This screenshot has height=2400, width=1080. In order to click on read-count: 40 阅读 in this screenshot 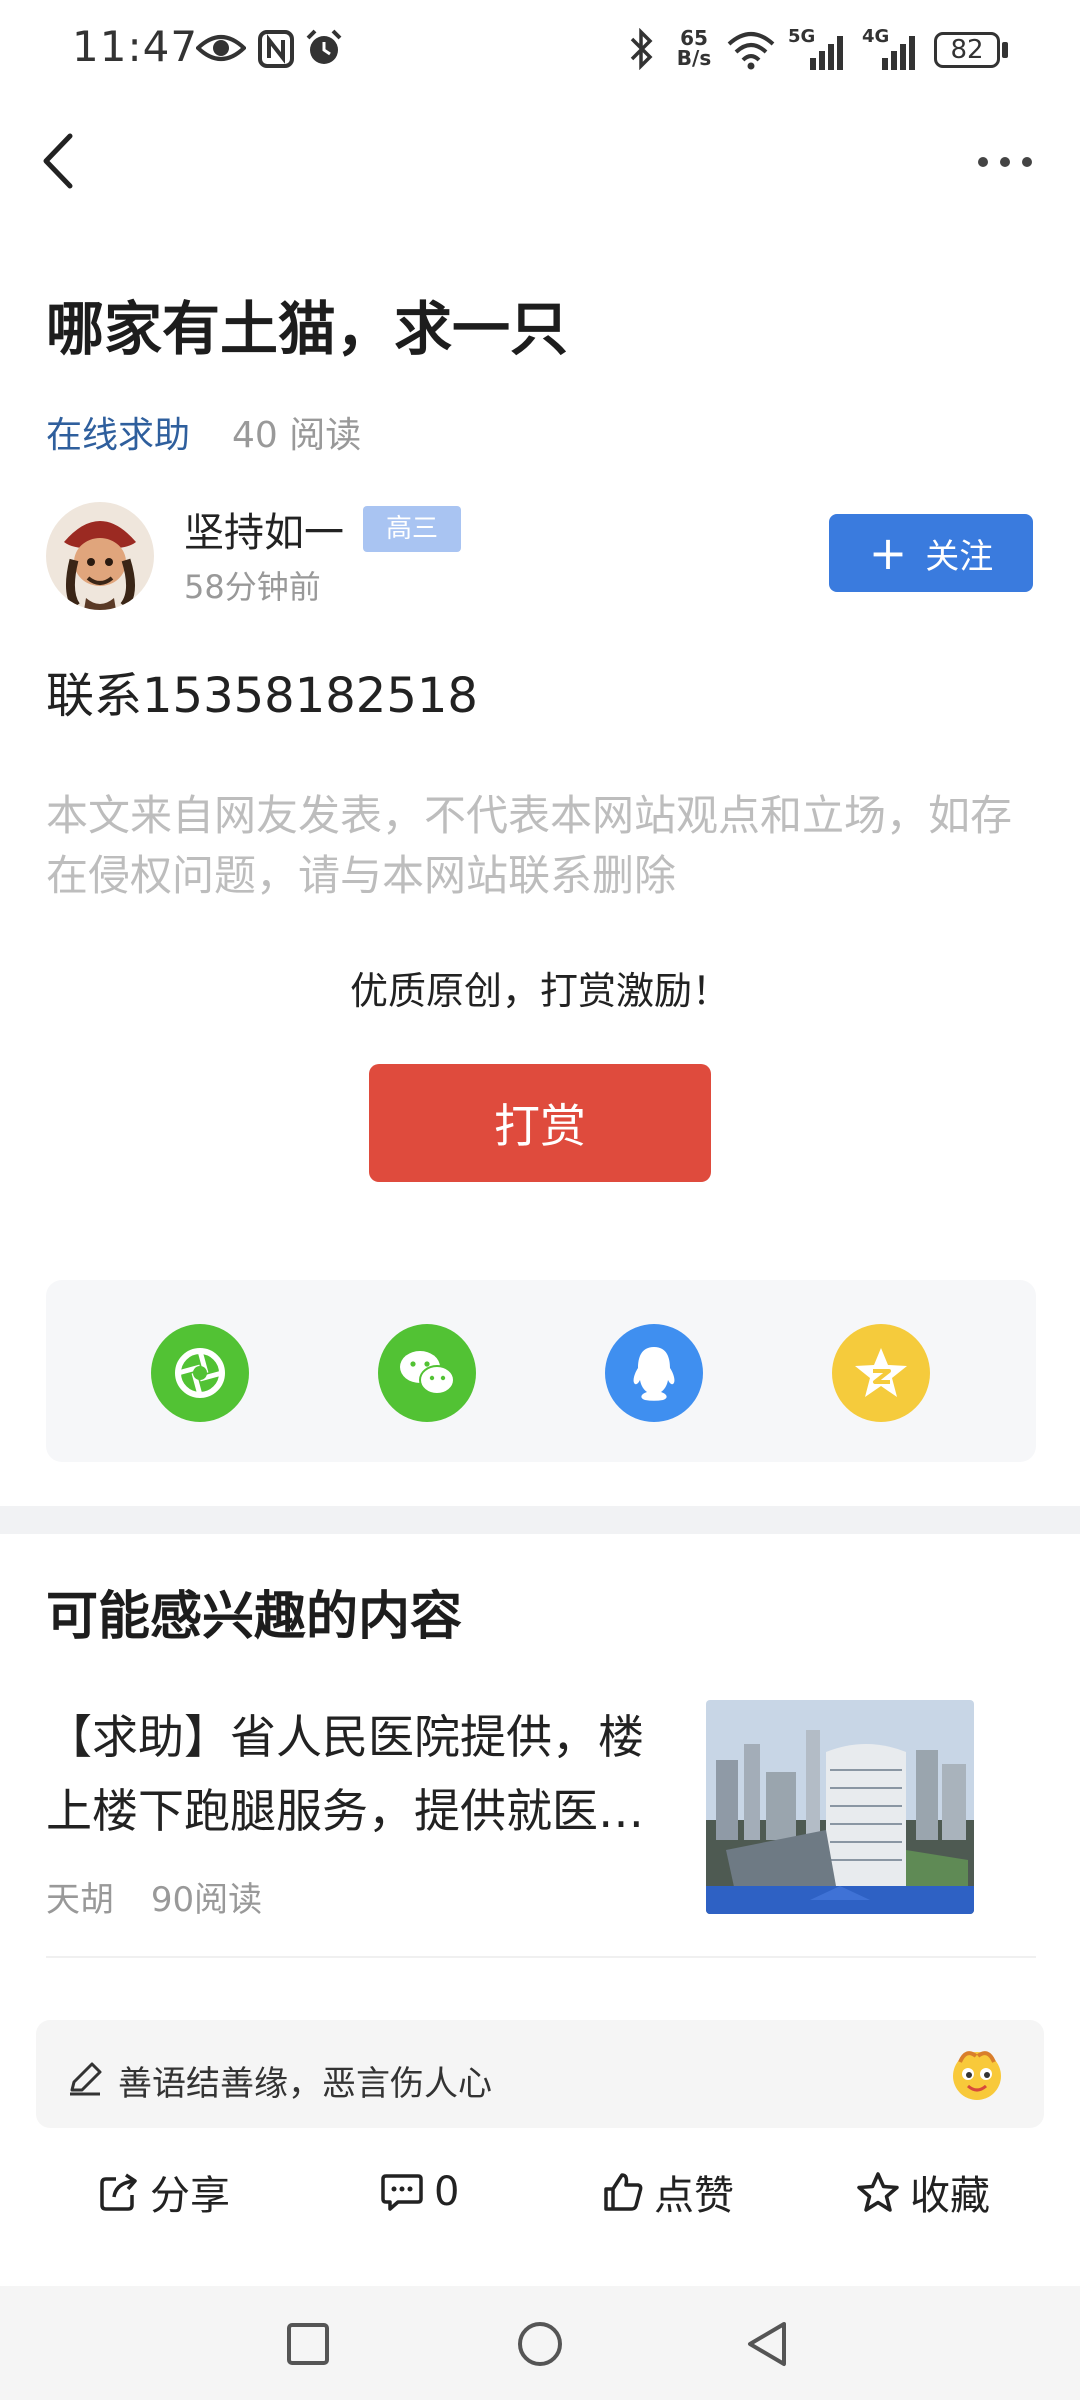, I will do `click(297, 435)`.